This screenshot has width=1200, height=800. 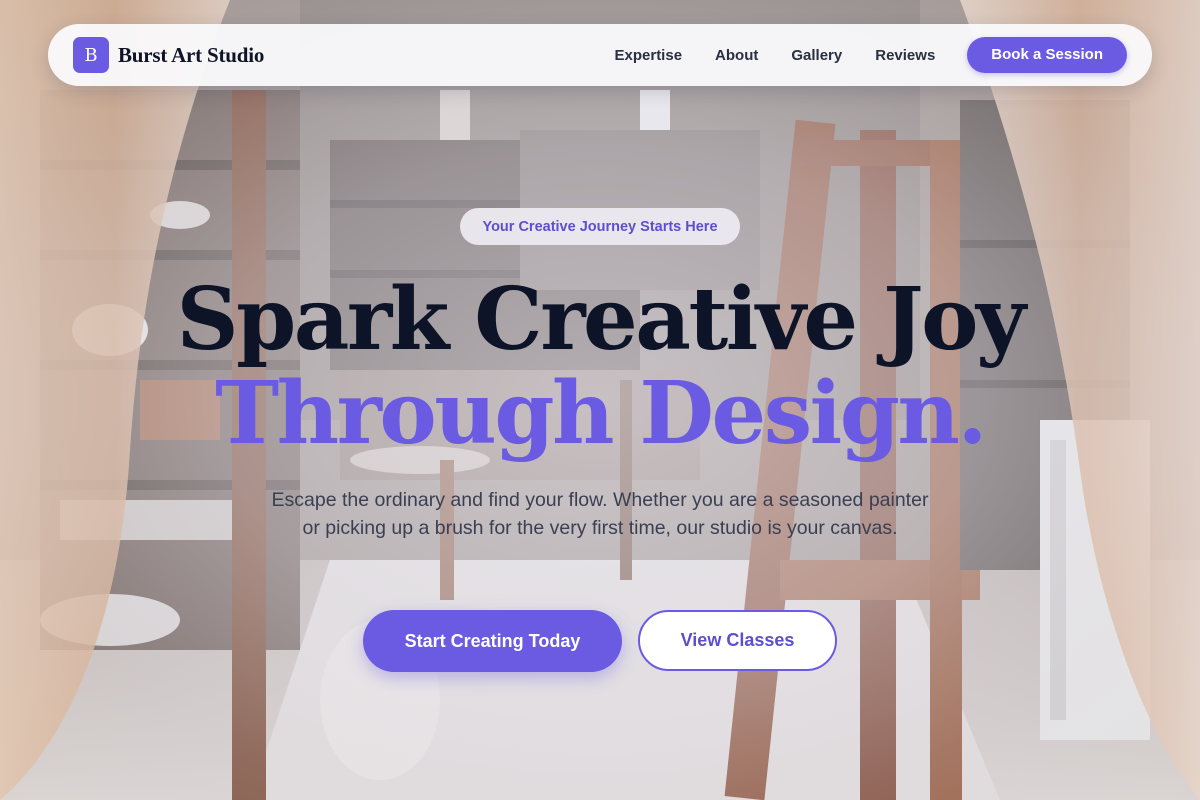 I want to click on brand-name: Burst Art Studio, so click(x=191, y=54).